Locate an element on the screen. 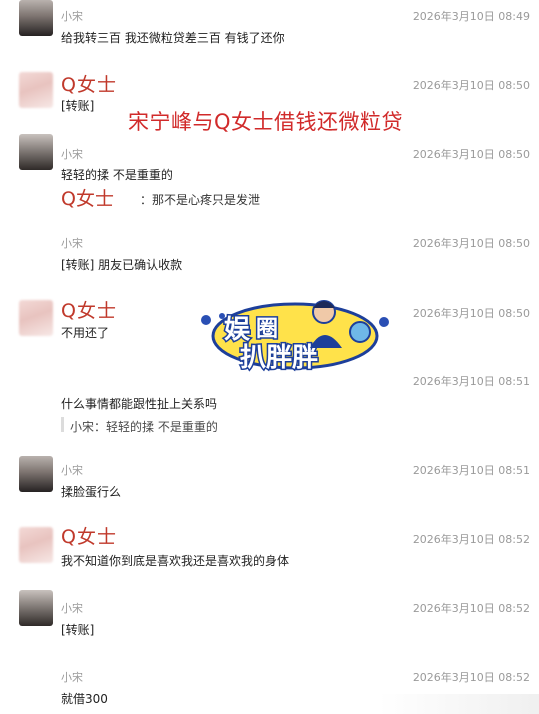  message-text: 给我转三百 我还微粒贷差三百 有钱了还你 is located at coordinates (173, 37).